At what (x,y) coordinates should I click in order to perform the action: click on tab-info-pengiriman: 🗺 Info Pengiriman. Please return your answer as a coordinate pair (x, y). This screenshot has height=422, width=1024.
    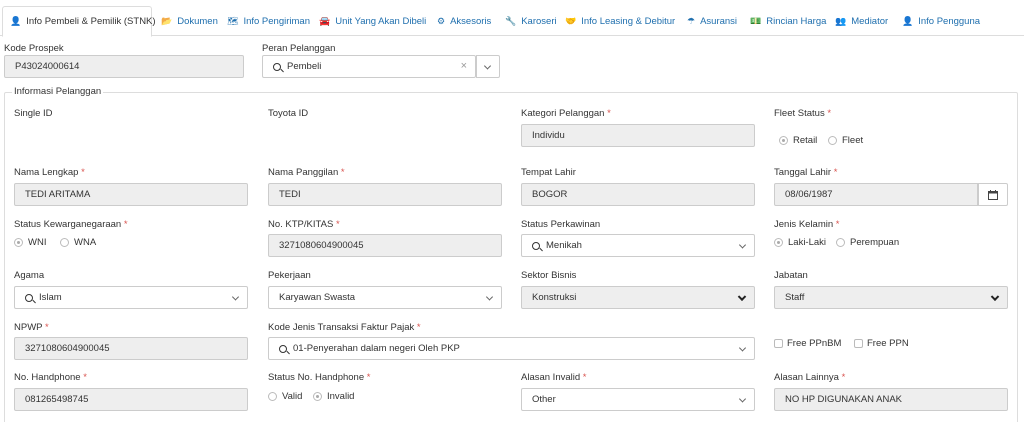
    Looking at the image, I should click on (265, 21).